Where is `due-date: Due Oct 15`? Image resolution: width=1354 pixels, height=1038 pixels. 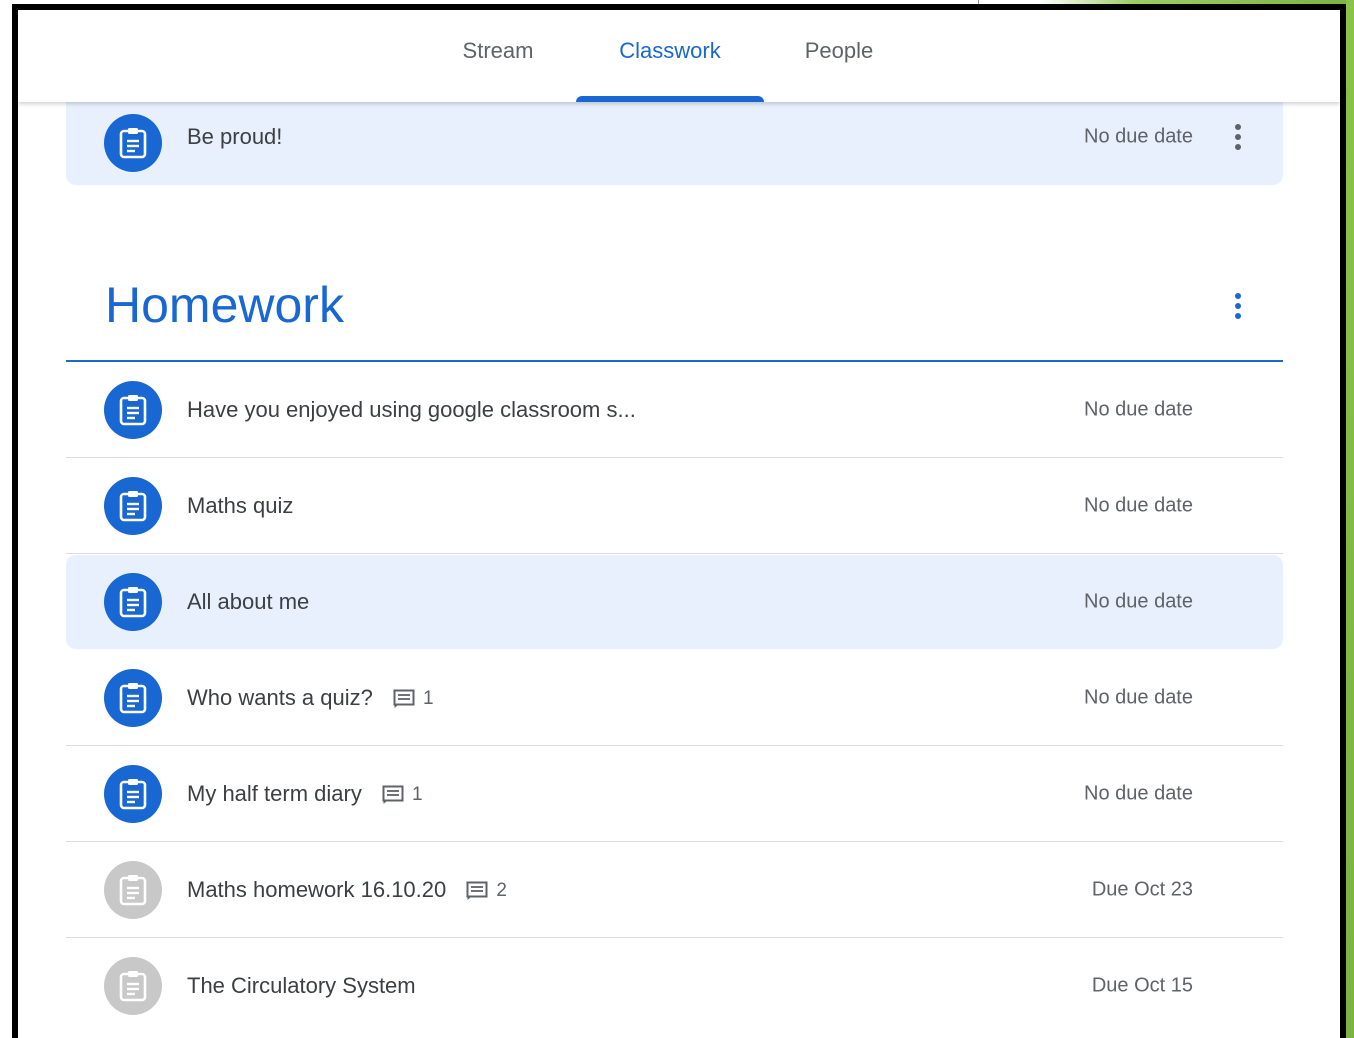 due-date: Due Oct 15 is located at coordinates (1142, 985).